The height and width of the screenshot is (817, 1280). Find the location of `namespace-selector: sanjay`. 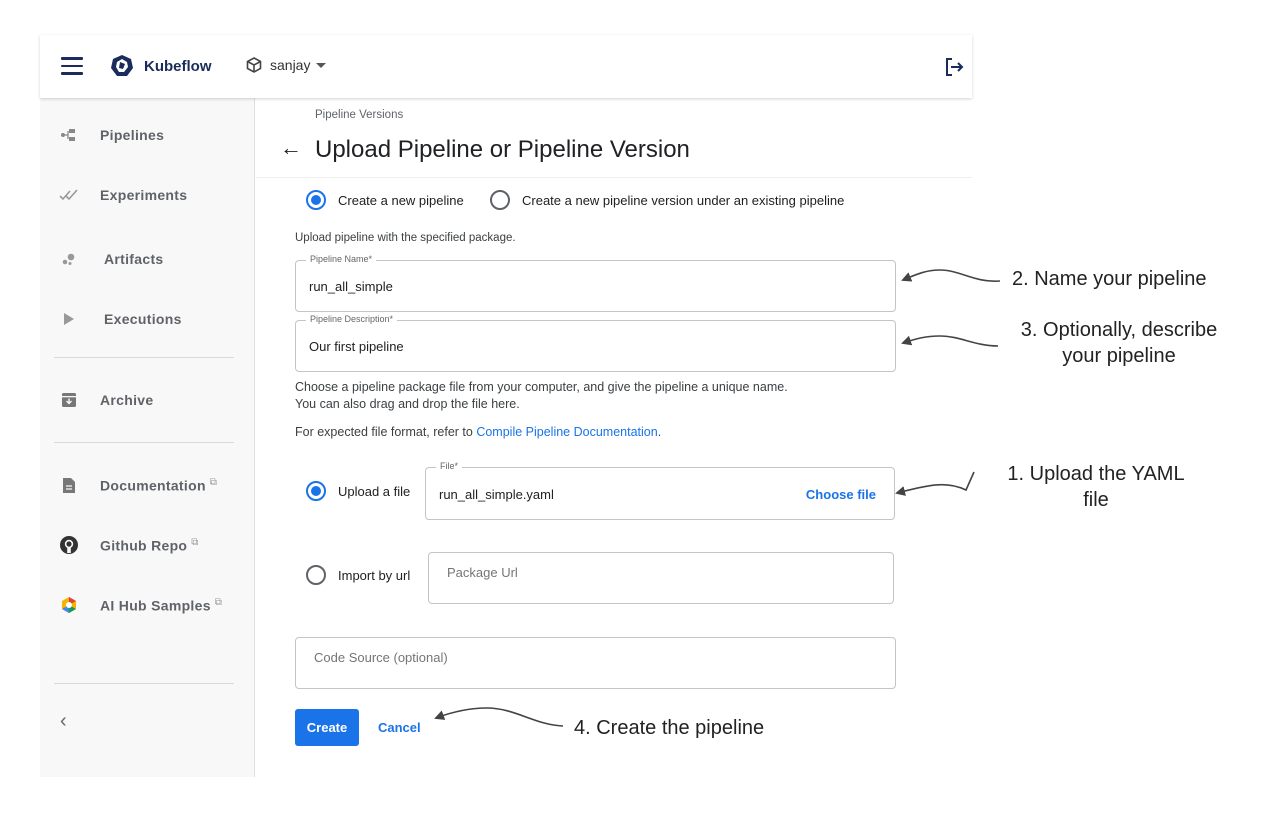

namespace-selector: sanjay is located at coordinates (286, 65).